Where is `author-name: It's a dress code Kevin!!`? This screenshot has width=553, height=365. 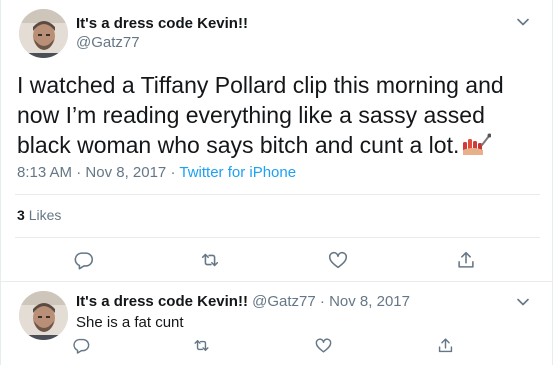
author-name: It's a dress code Kevin!! is located at coordinates (162, 23).